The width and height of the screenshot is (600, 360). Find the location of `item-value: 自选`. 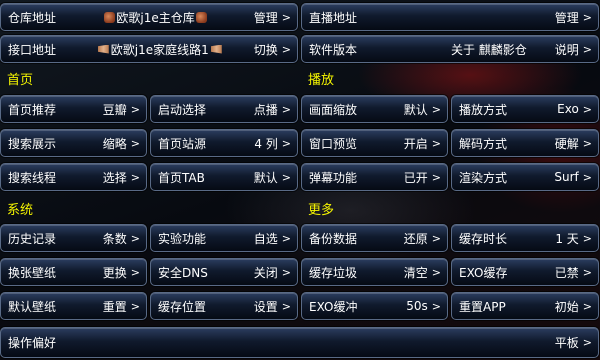

item-value: 自选 is located at coordinates (265, 238).